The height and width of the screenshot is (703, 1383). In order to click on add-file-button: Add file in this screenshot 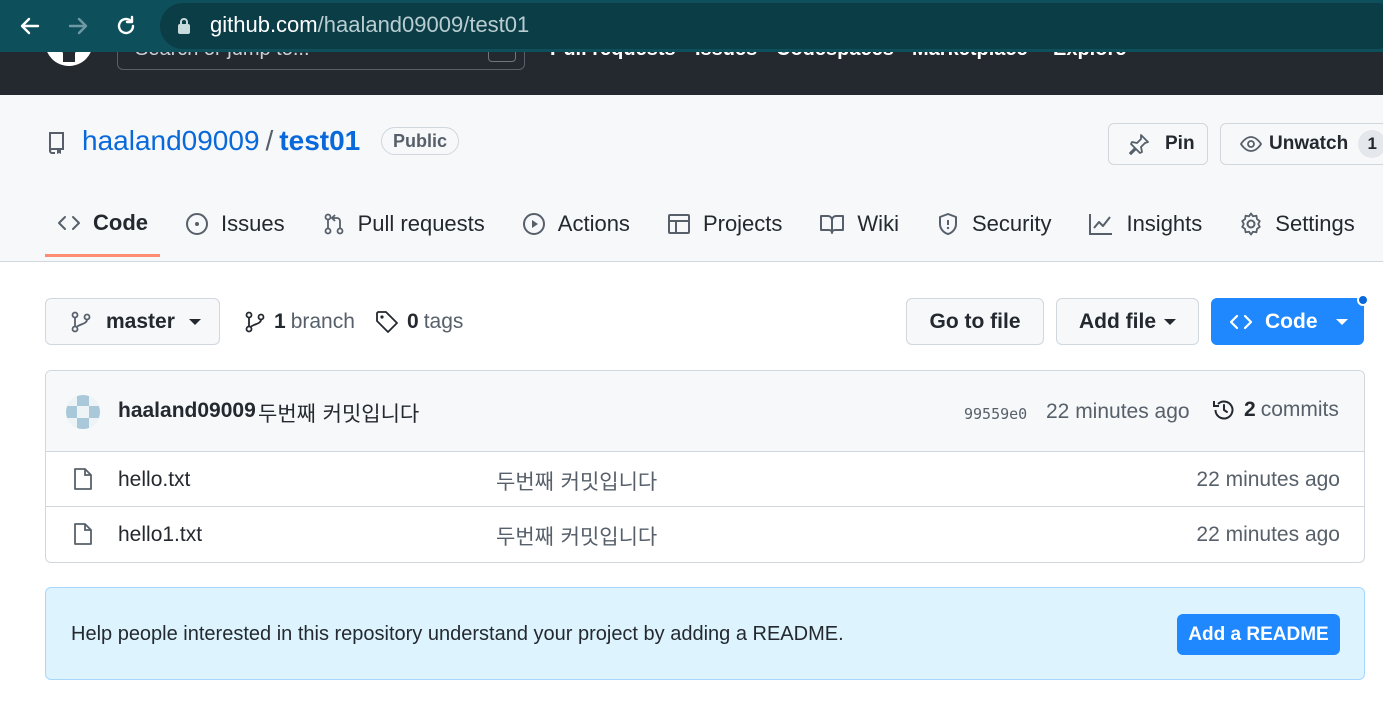, I will do `click(1127, 321)`.